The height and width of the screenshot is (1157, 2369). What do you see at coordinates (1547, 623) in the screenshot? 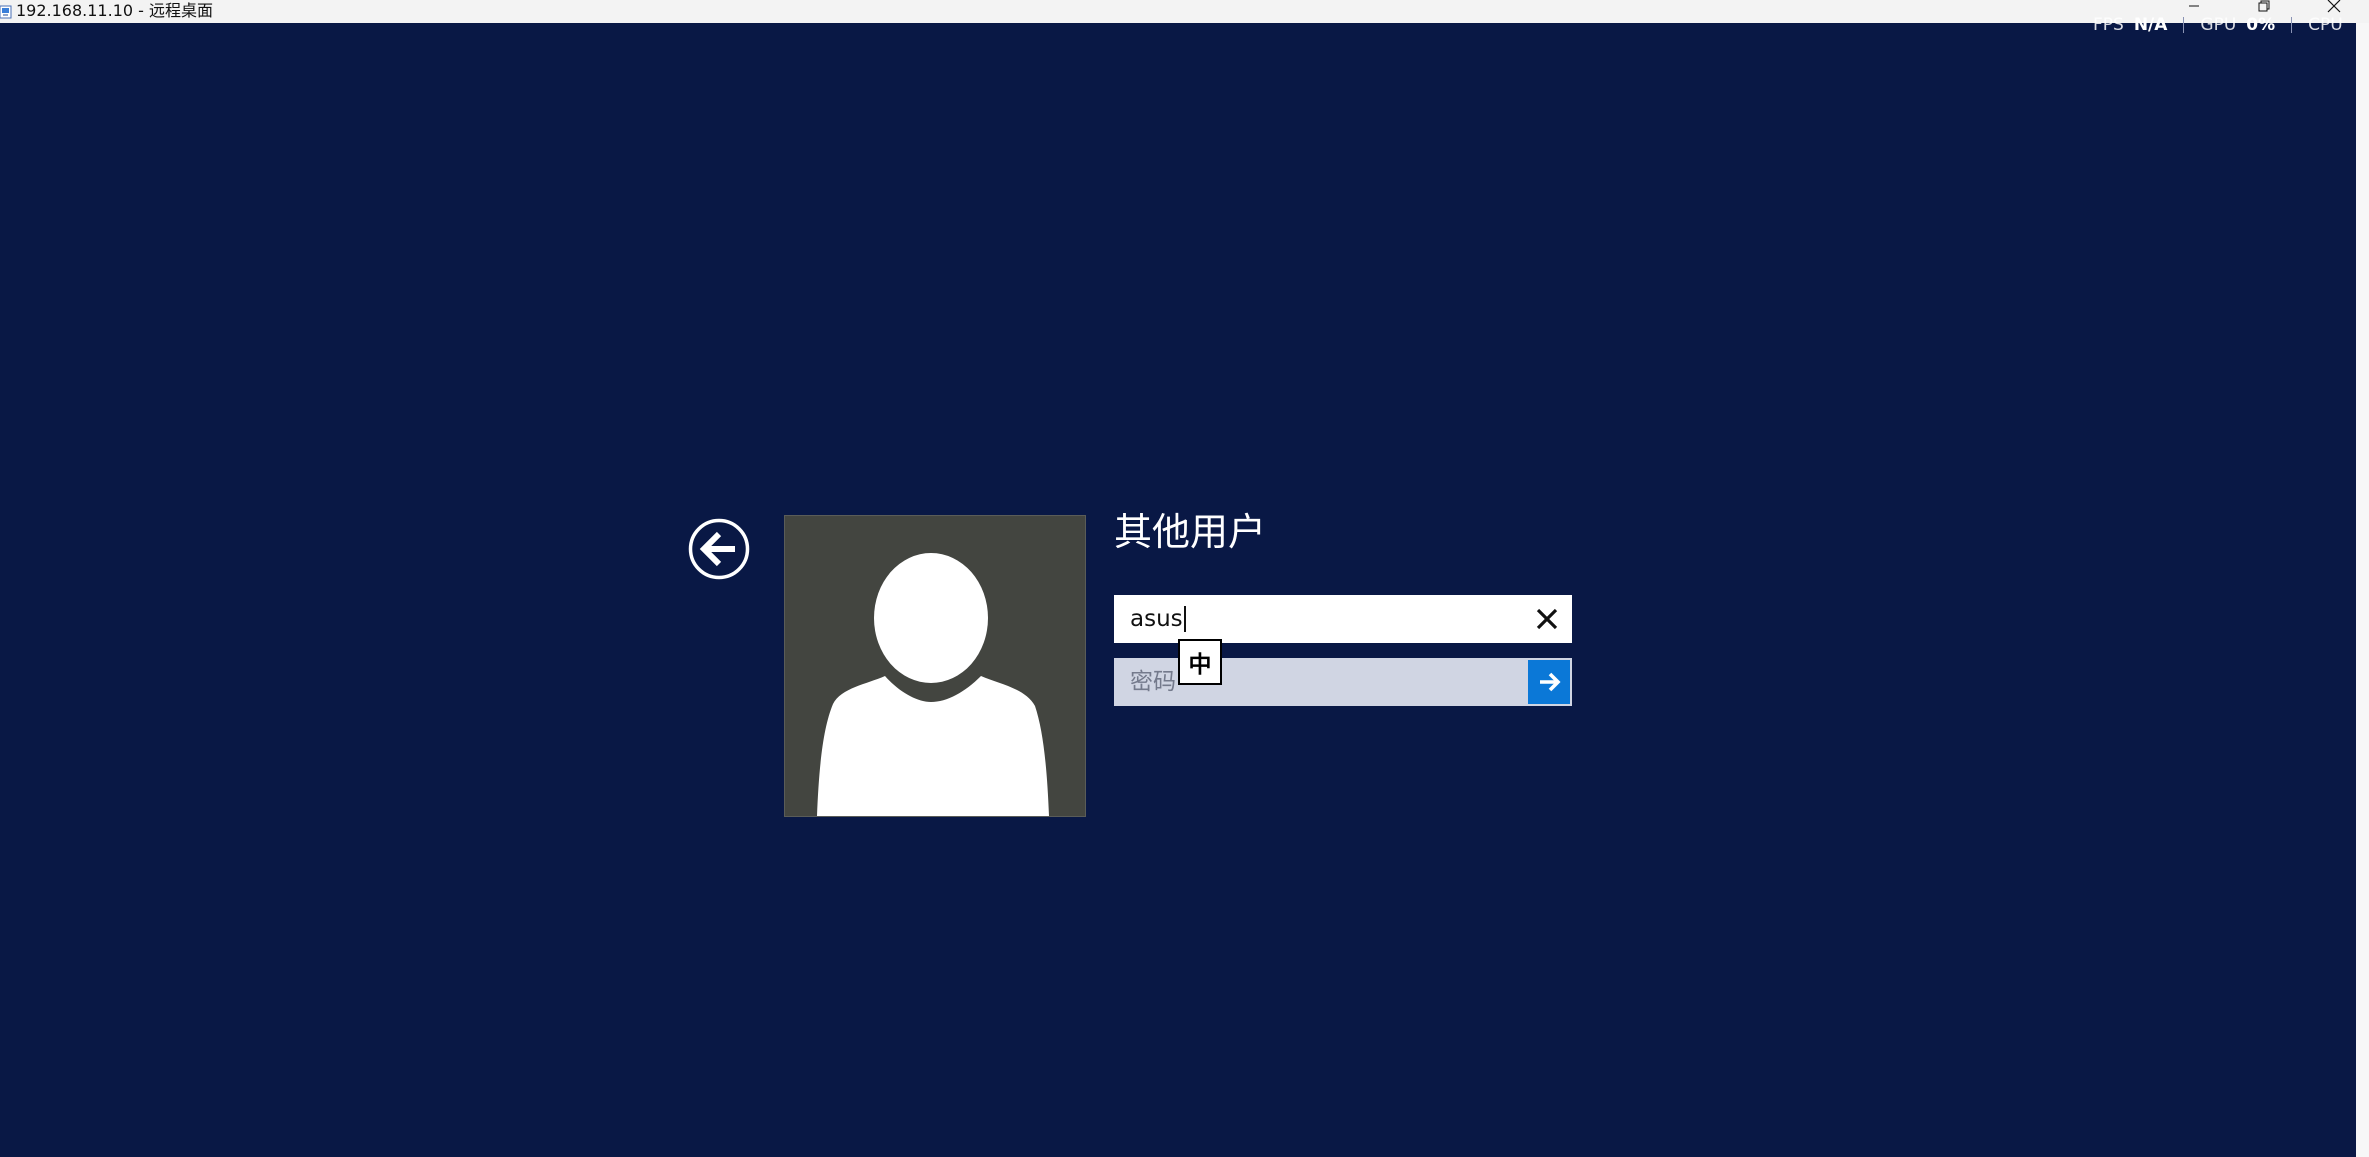
I see `close-x-icon` at bounding box center [1547, 623].